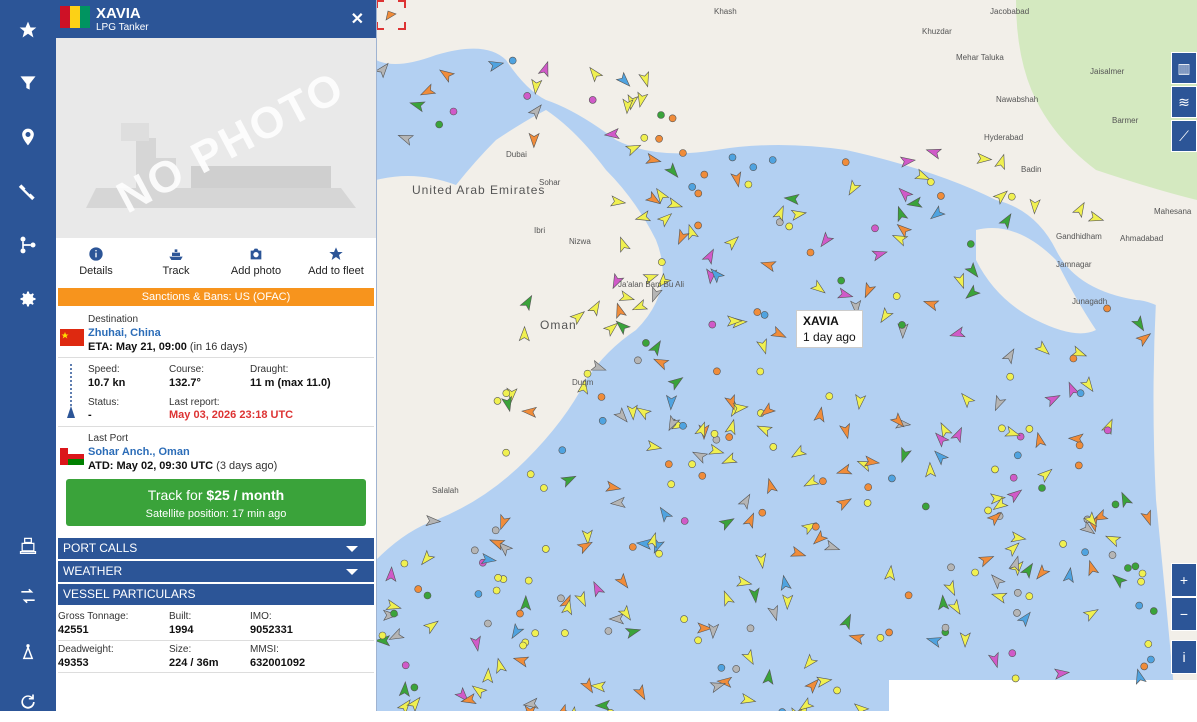  I want to click on selected-vessel-marker, so click(391, 15).